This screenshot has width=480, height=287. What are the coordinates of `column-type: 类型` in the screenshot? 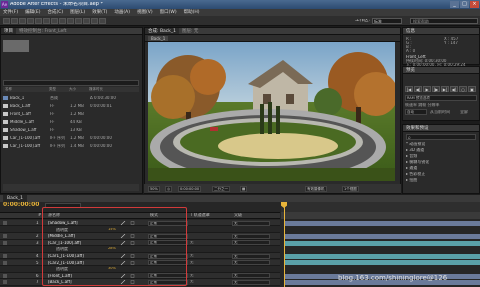 It's located at (59, 89).